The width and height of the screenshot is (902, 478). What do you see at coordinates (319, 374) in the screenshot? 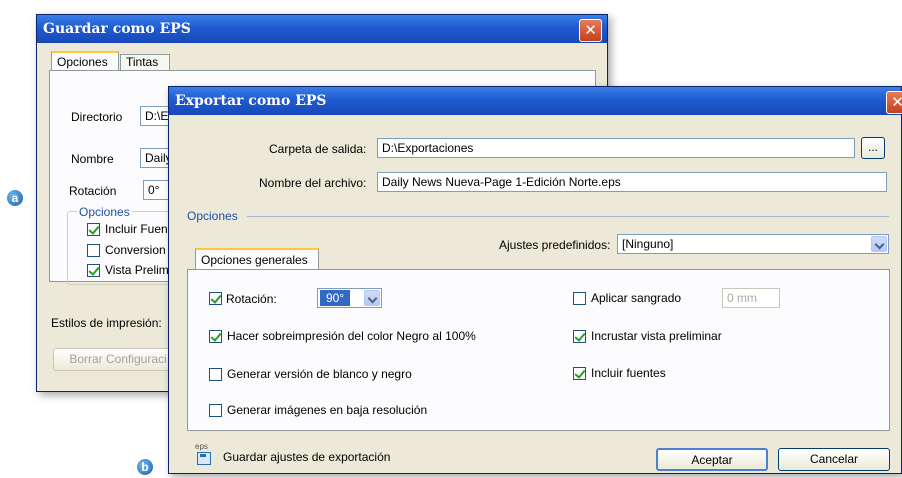
I see `blanco-negro-label: Generar versión de blanco y negro` at bounding box center [319, 374].